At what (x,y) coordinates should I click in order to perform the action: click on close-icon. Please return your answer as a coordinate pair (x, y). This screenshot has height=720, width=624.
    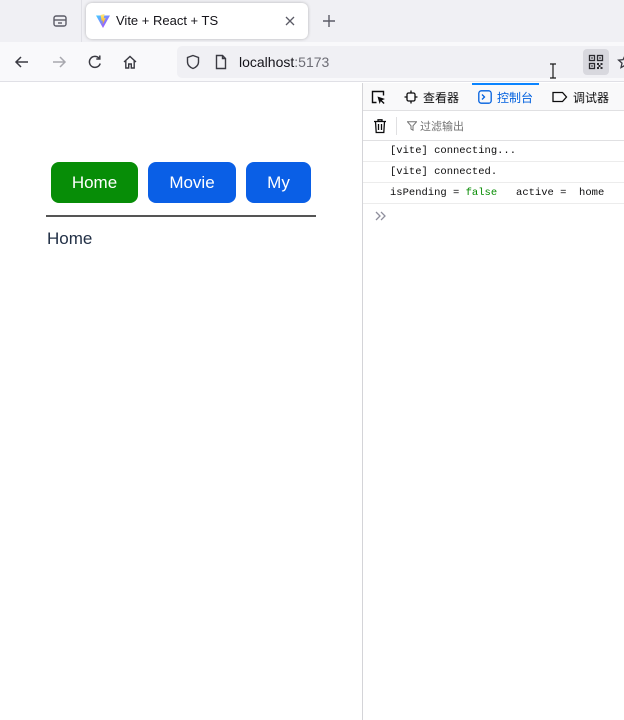
    Looking at the image, I should click on (290, 21).